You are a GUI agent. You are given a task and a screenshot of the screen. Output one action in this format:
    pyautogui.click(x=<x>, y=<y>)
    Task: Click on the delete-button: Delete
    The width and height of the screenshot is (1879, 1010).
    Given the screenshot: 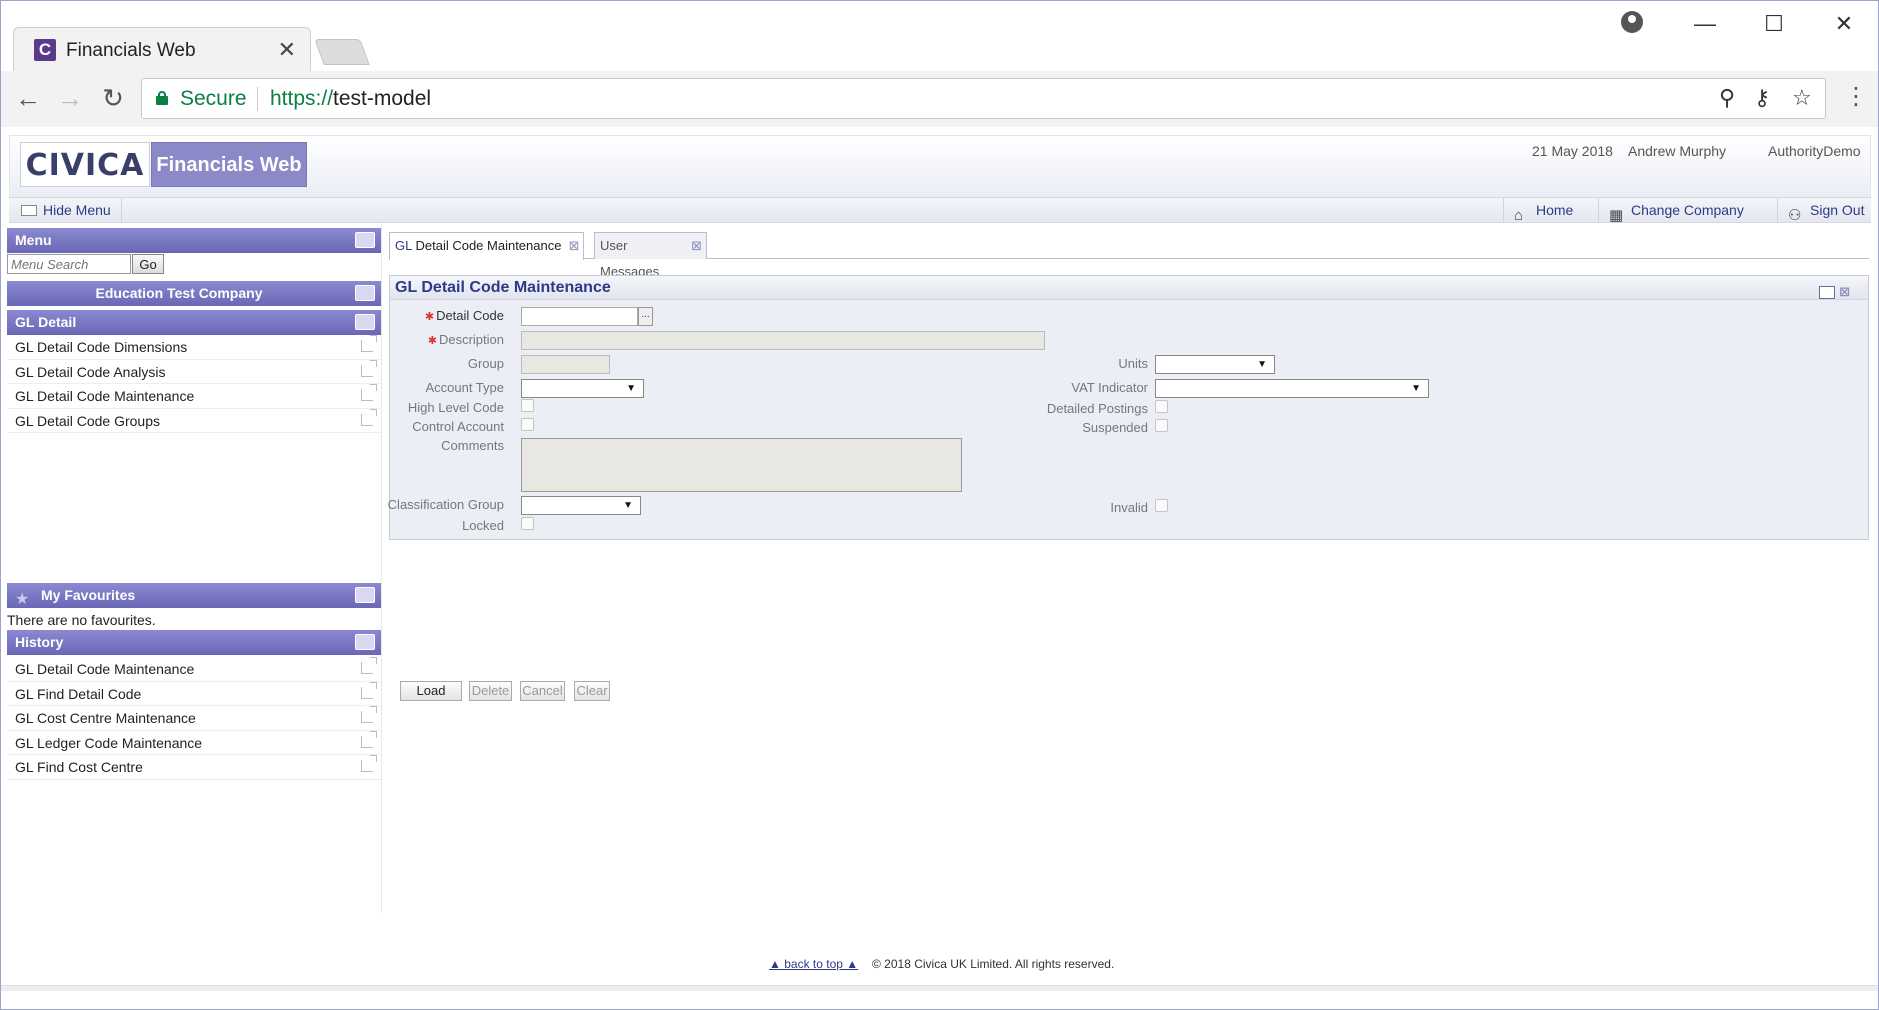 What is the action you would take?
    pyautogui.click(x=490, y=691)
    